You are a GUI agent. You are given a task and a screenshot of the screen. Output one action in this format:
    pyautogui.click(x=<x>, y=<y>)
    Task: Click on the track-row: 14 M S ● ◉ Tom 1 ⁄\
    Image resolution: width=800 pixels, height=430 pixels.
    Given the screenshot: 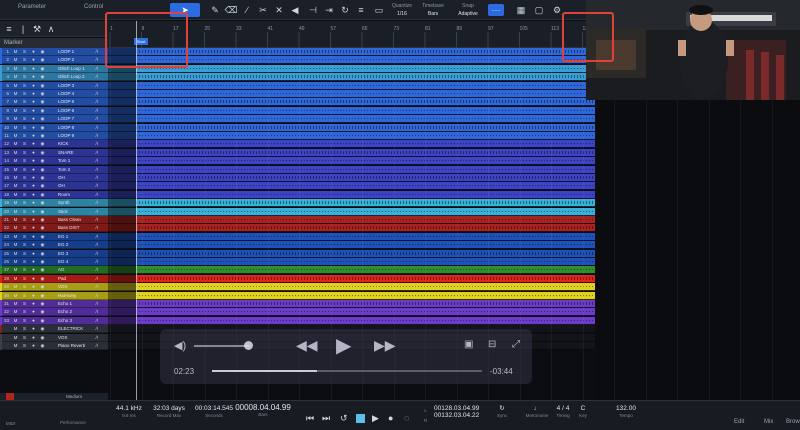 What is the action you would take?
    pyautogui.click(x=297, y=161)
    